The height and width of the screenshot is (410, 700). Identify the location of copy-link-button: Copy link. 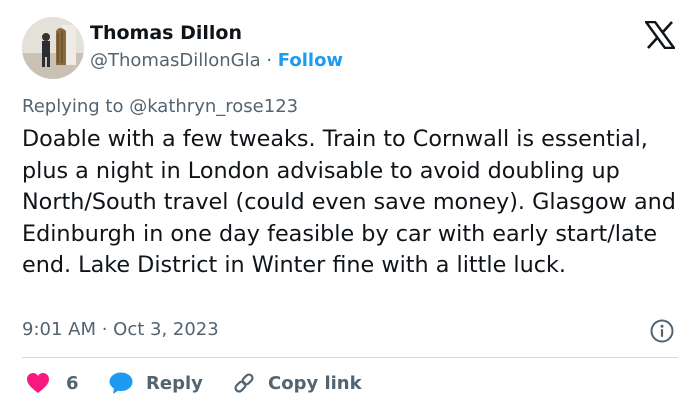
(297, 383).